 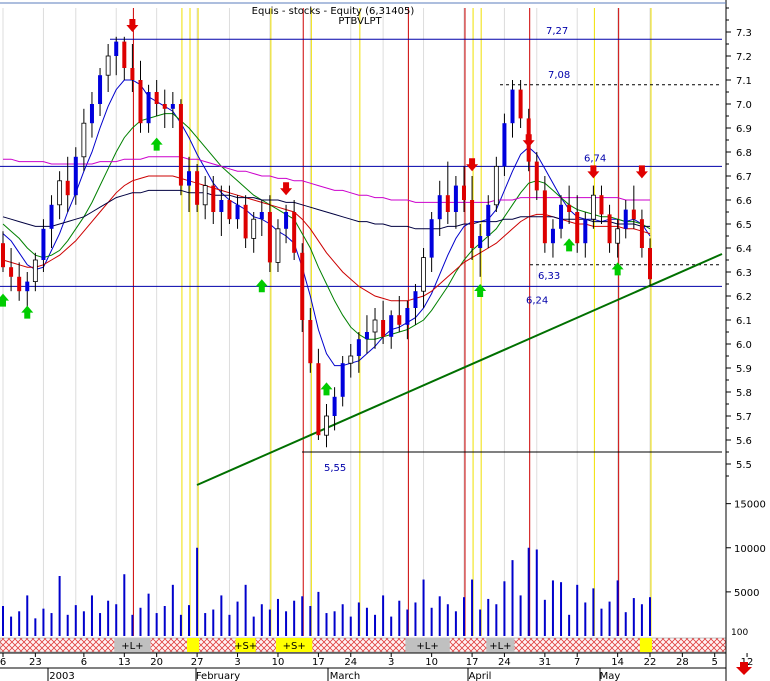 I want to click on x-tick-label: 5, so click(x=715, y=662).